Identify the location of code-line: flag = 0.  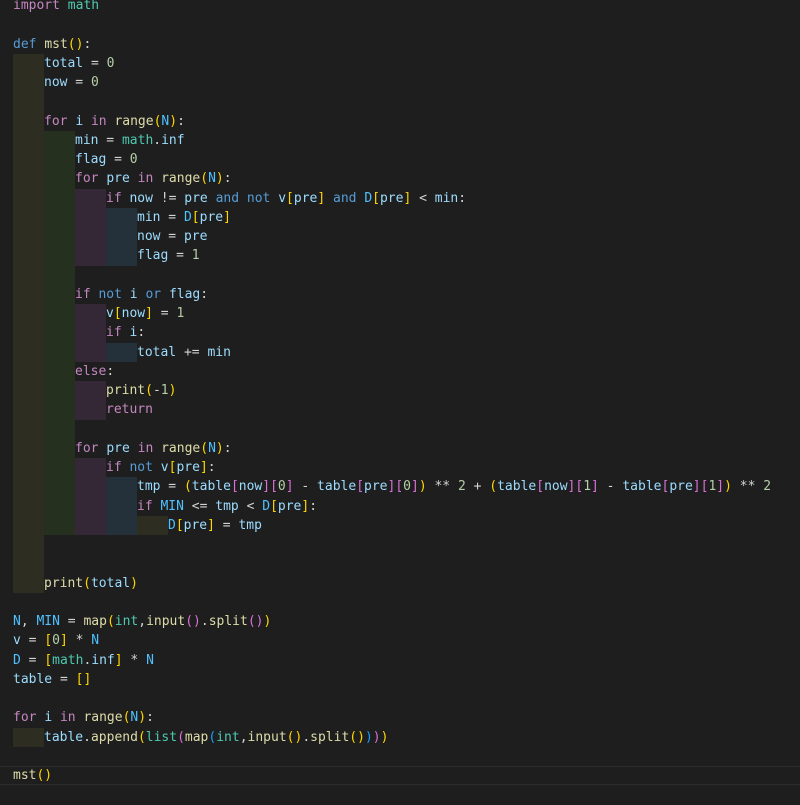
(400, 160).